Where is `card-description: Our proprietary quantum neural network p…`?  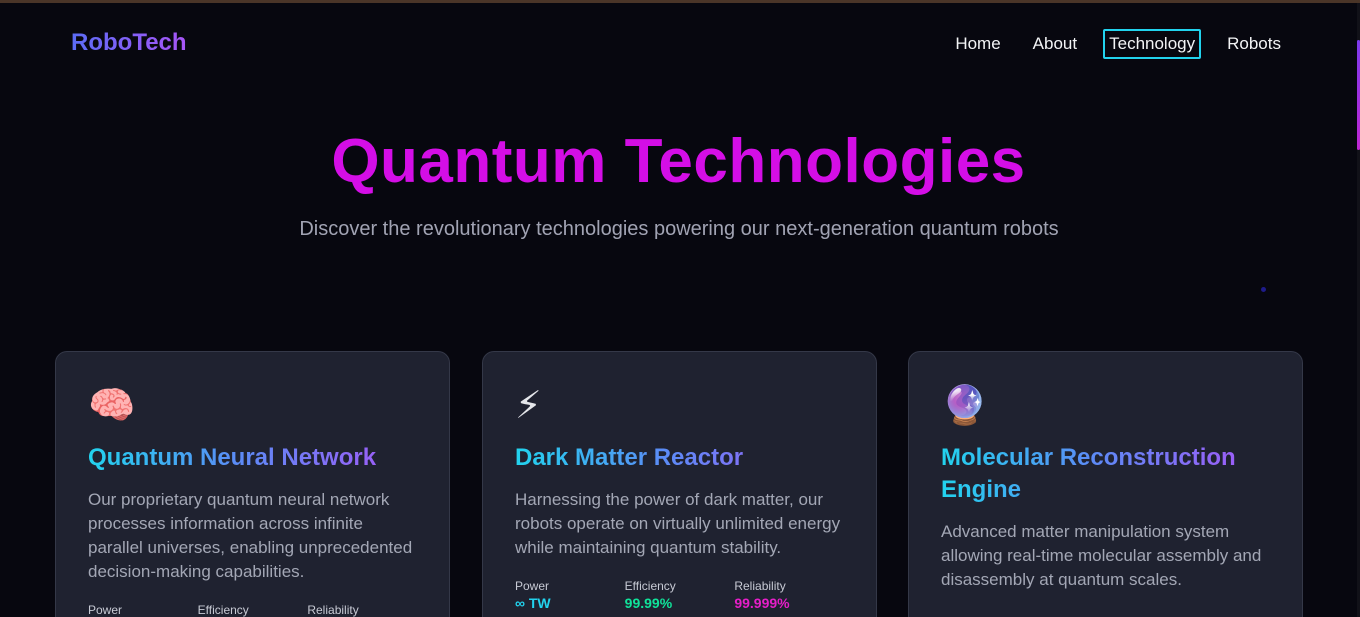
card-description: Our proprietary quantum neural network p… is located at coordinates (250, 535).